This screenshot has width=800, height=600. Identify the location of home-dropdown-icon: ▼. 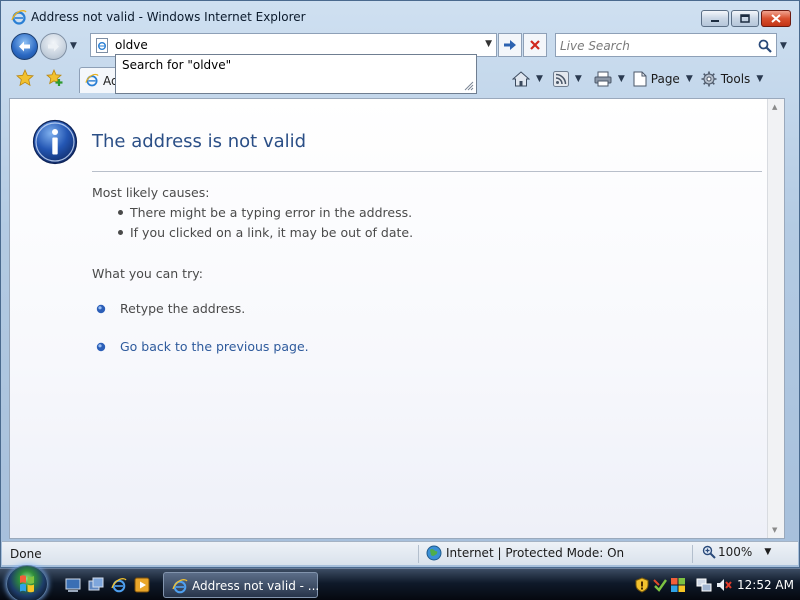
(539, 79).